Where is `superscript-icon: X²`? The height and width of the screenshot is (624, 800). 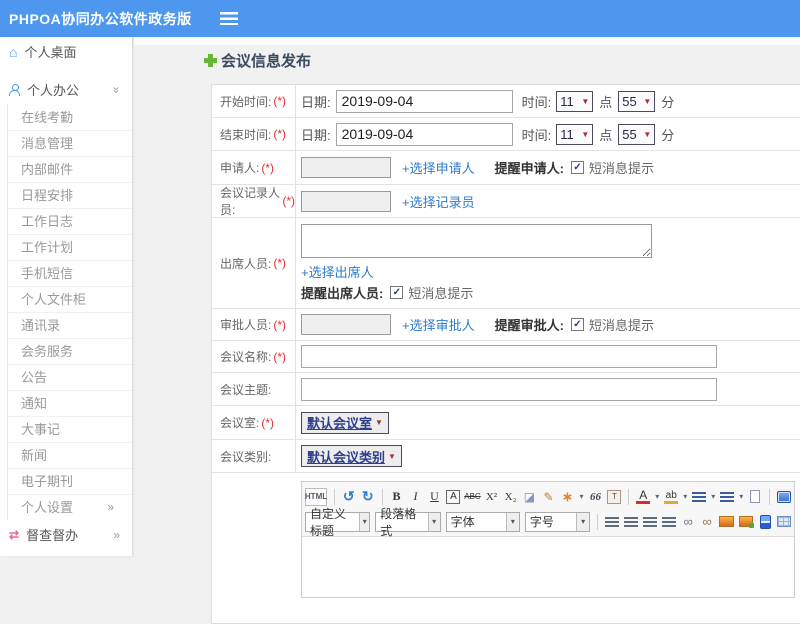
superscript-icon: X² is located at coordinates (491, 497).